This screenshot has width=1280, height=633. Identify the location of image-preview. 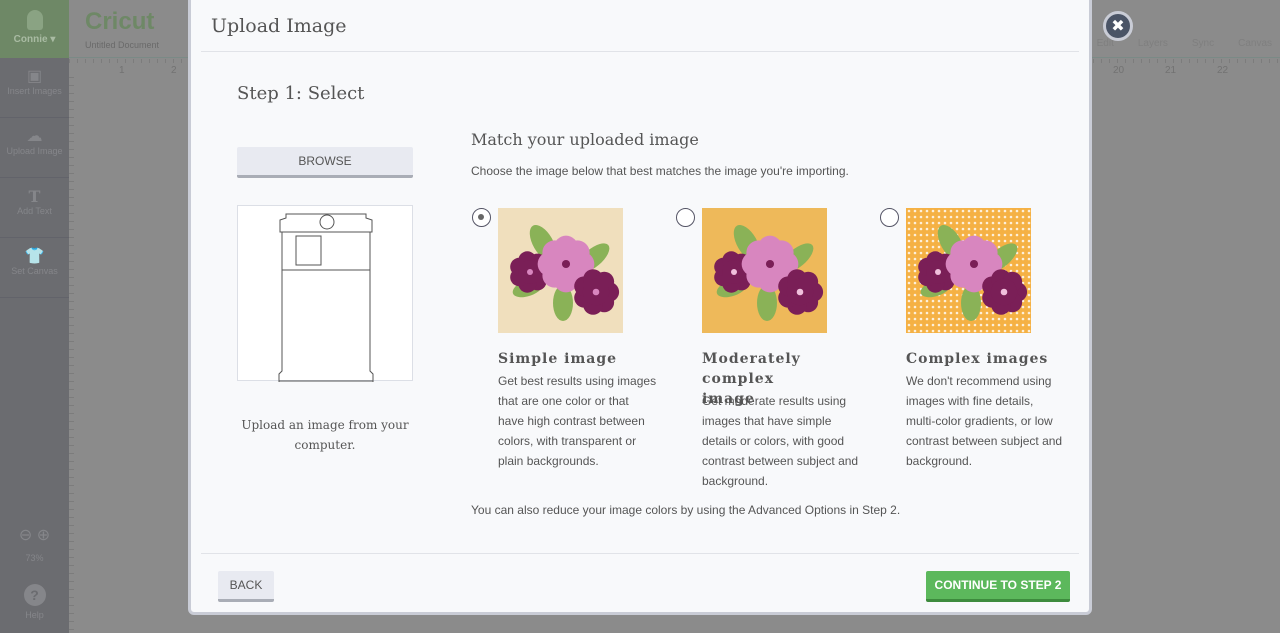
(325, 293).